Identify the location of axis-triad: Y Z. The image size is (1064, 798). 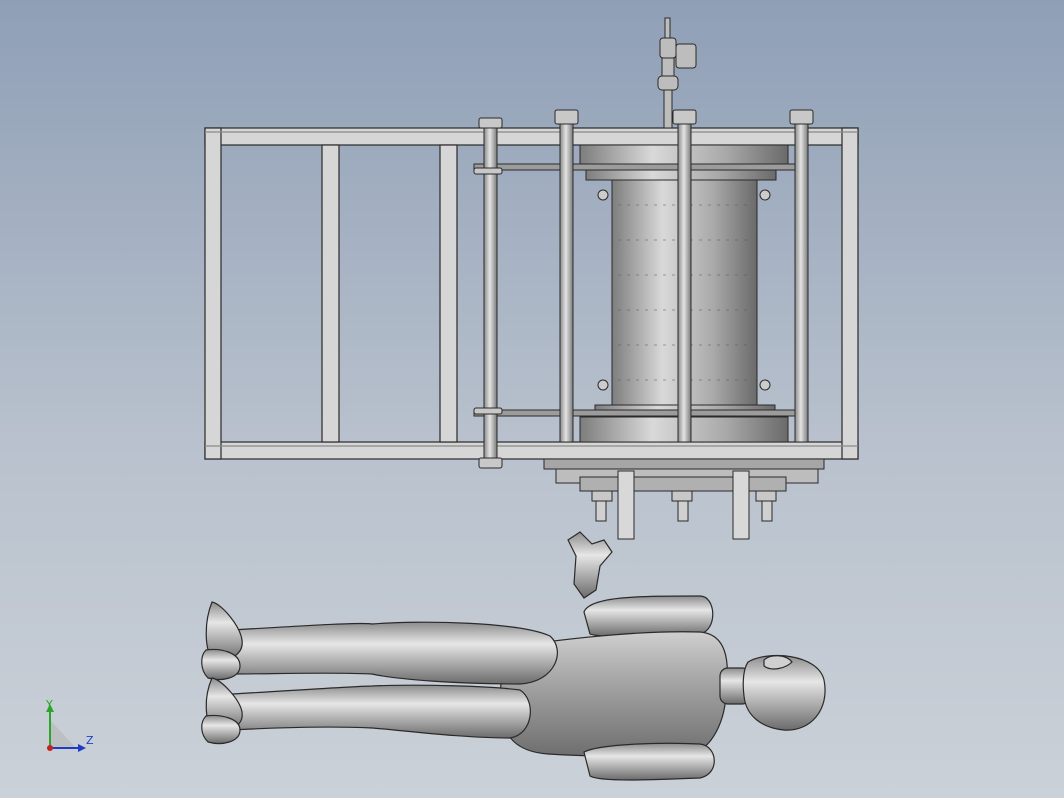
(66, 728).